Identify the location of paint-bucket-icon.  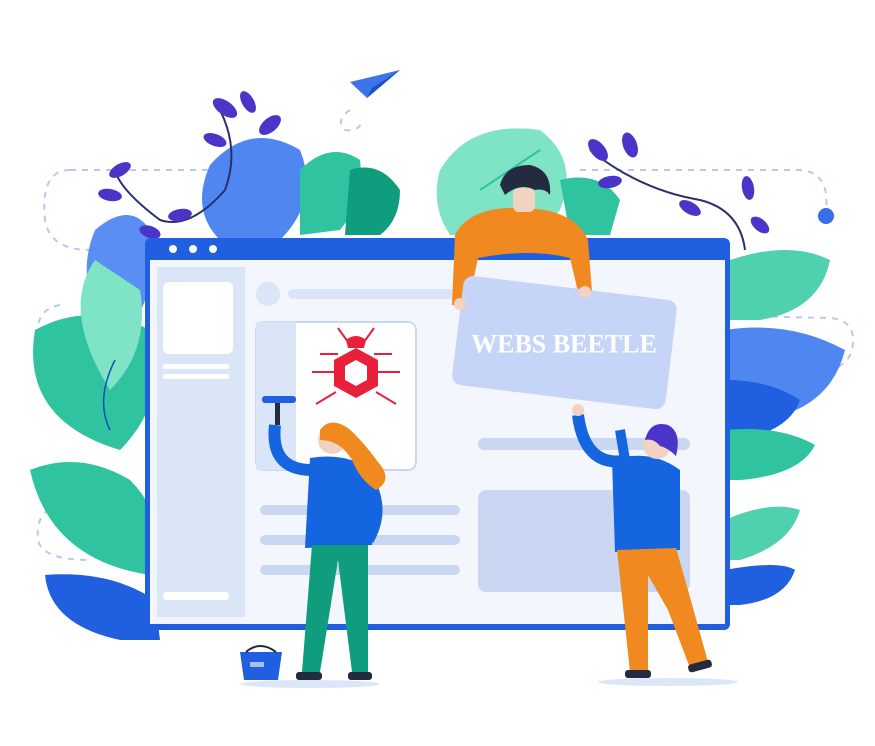
(261, 662).